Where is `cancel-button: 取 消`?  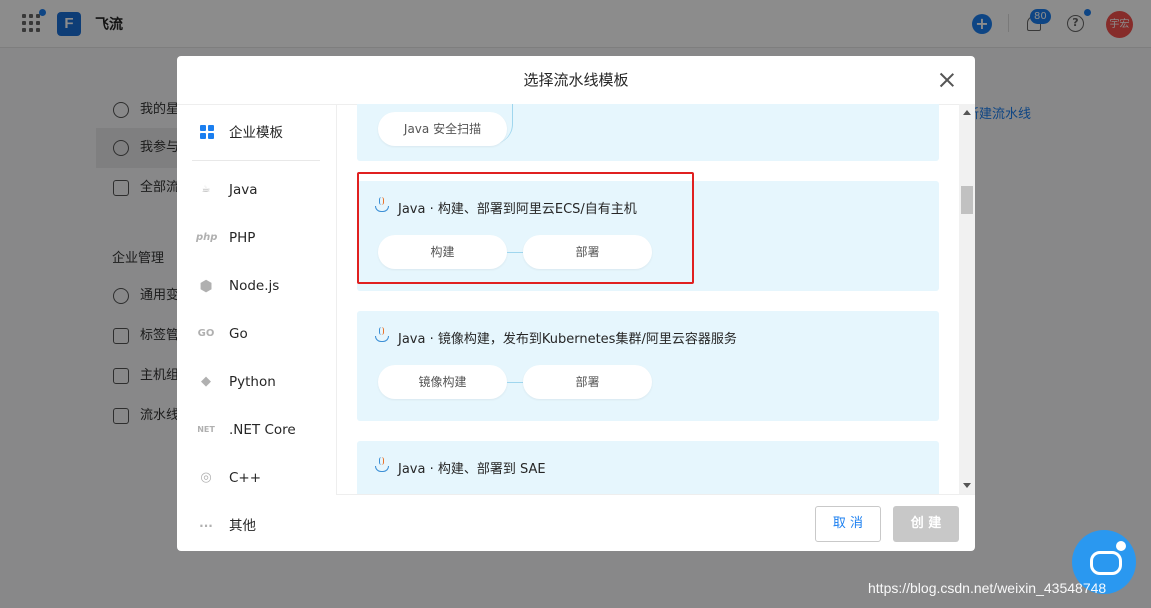 cancel-button: 取 消 is located at coordinates (848, 524).